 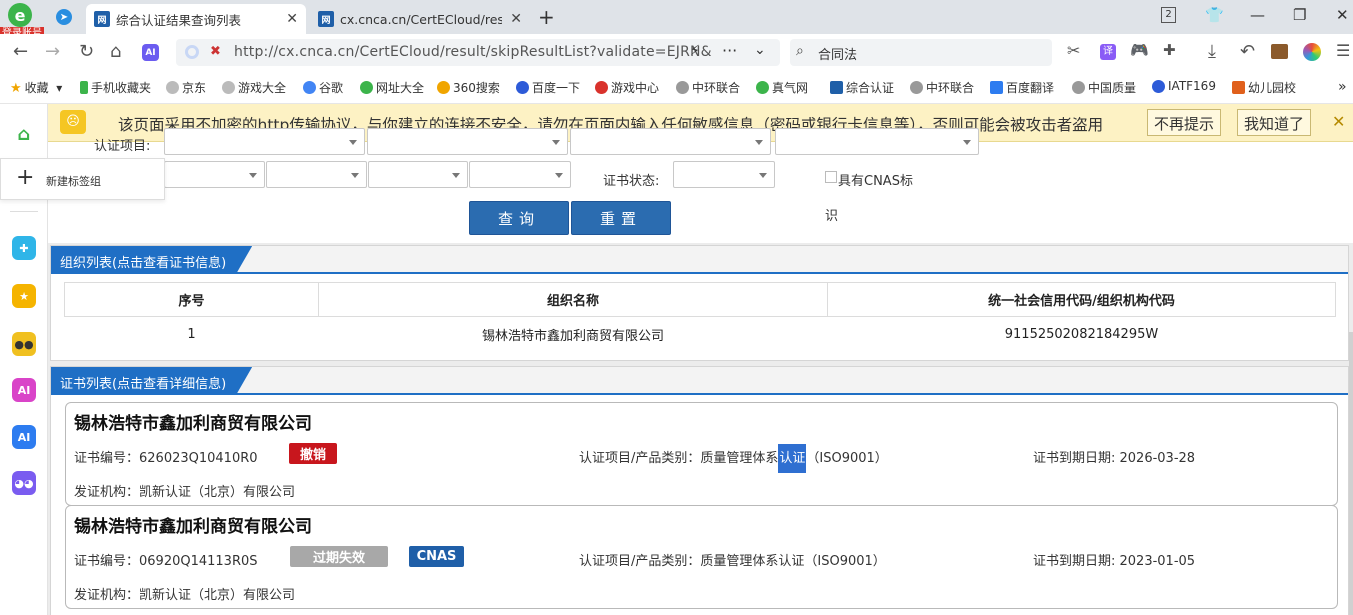 What do you see at coordinates (548, 87) in the screenshot?
I see `bookmark-item: 百度一下` at bounding box center [548, 87].